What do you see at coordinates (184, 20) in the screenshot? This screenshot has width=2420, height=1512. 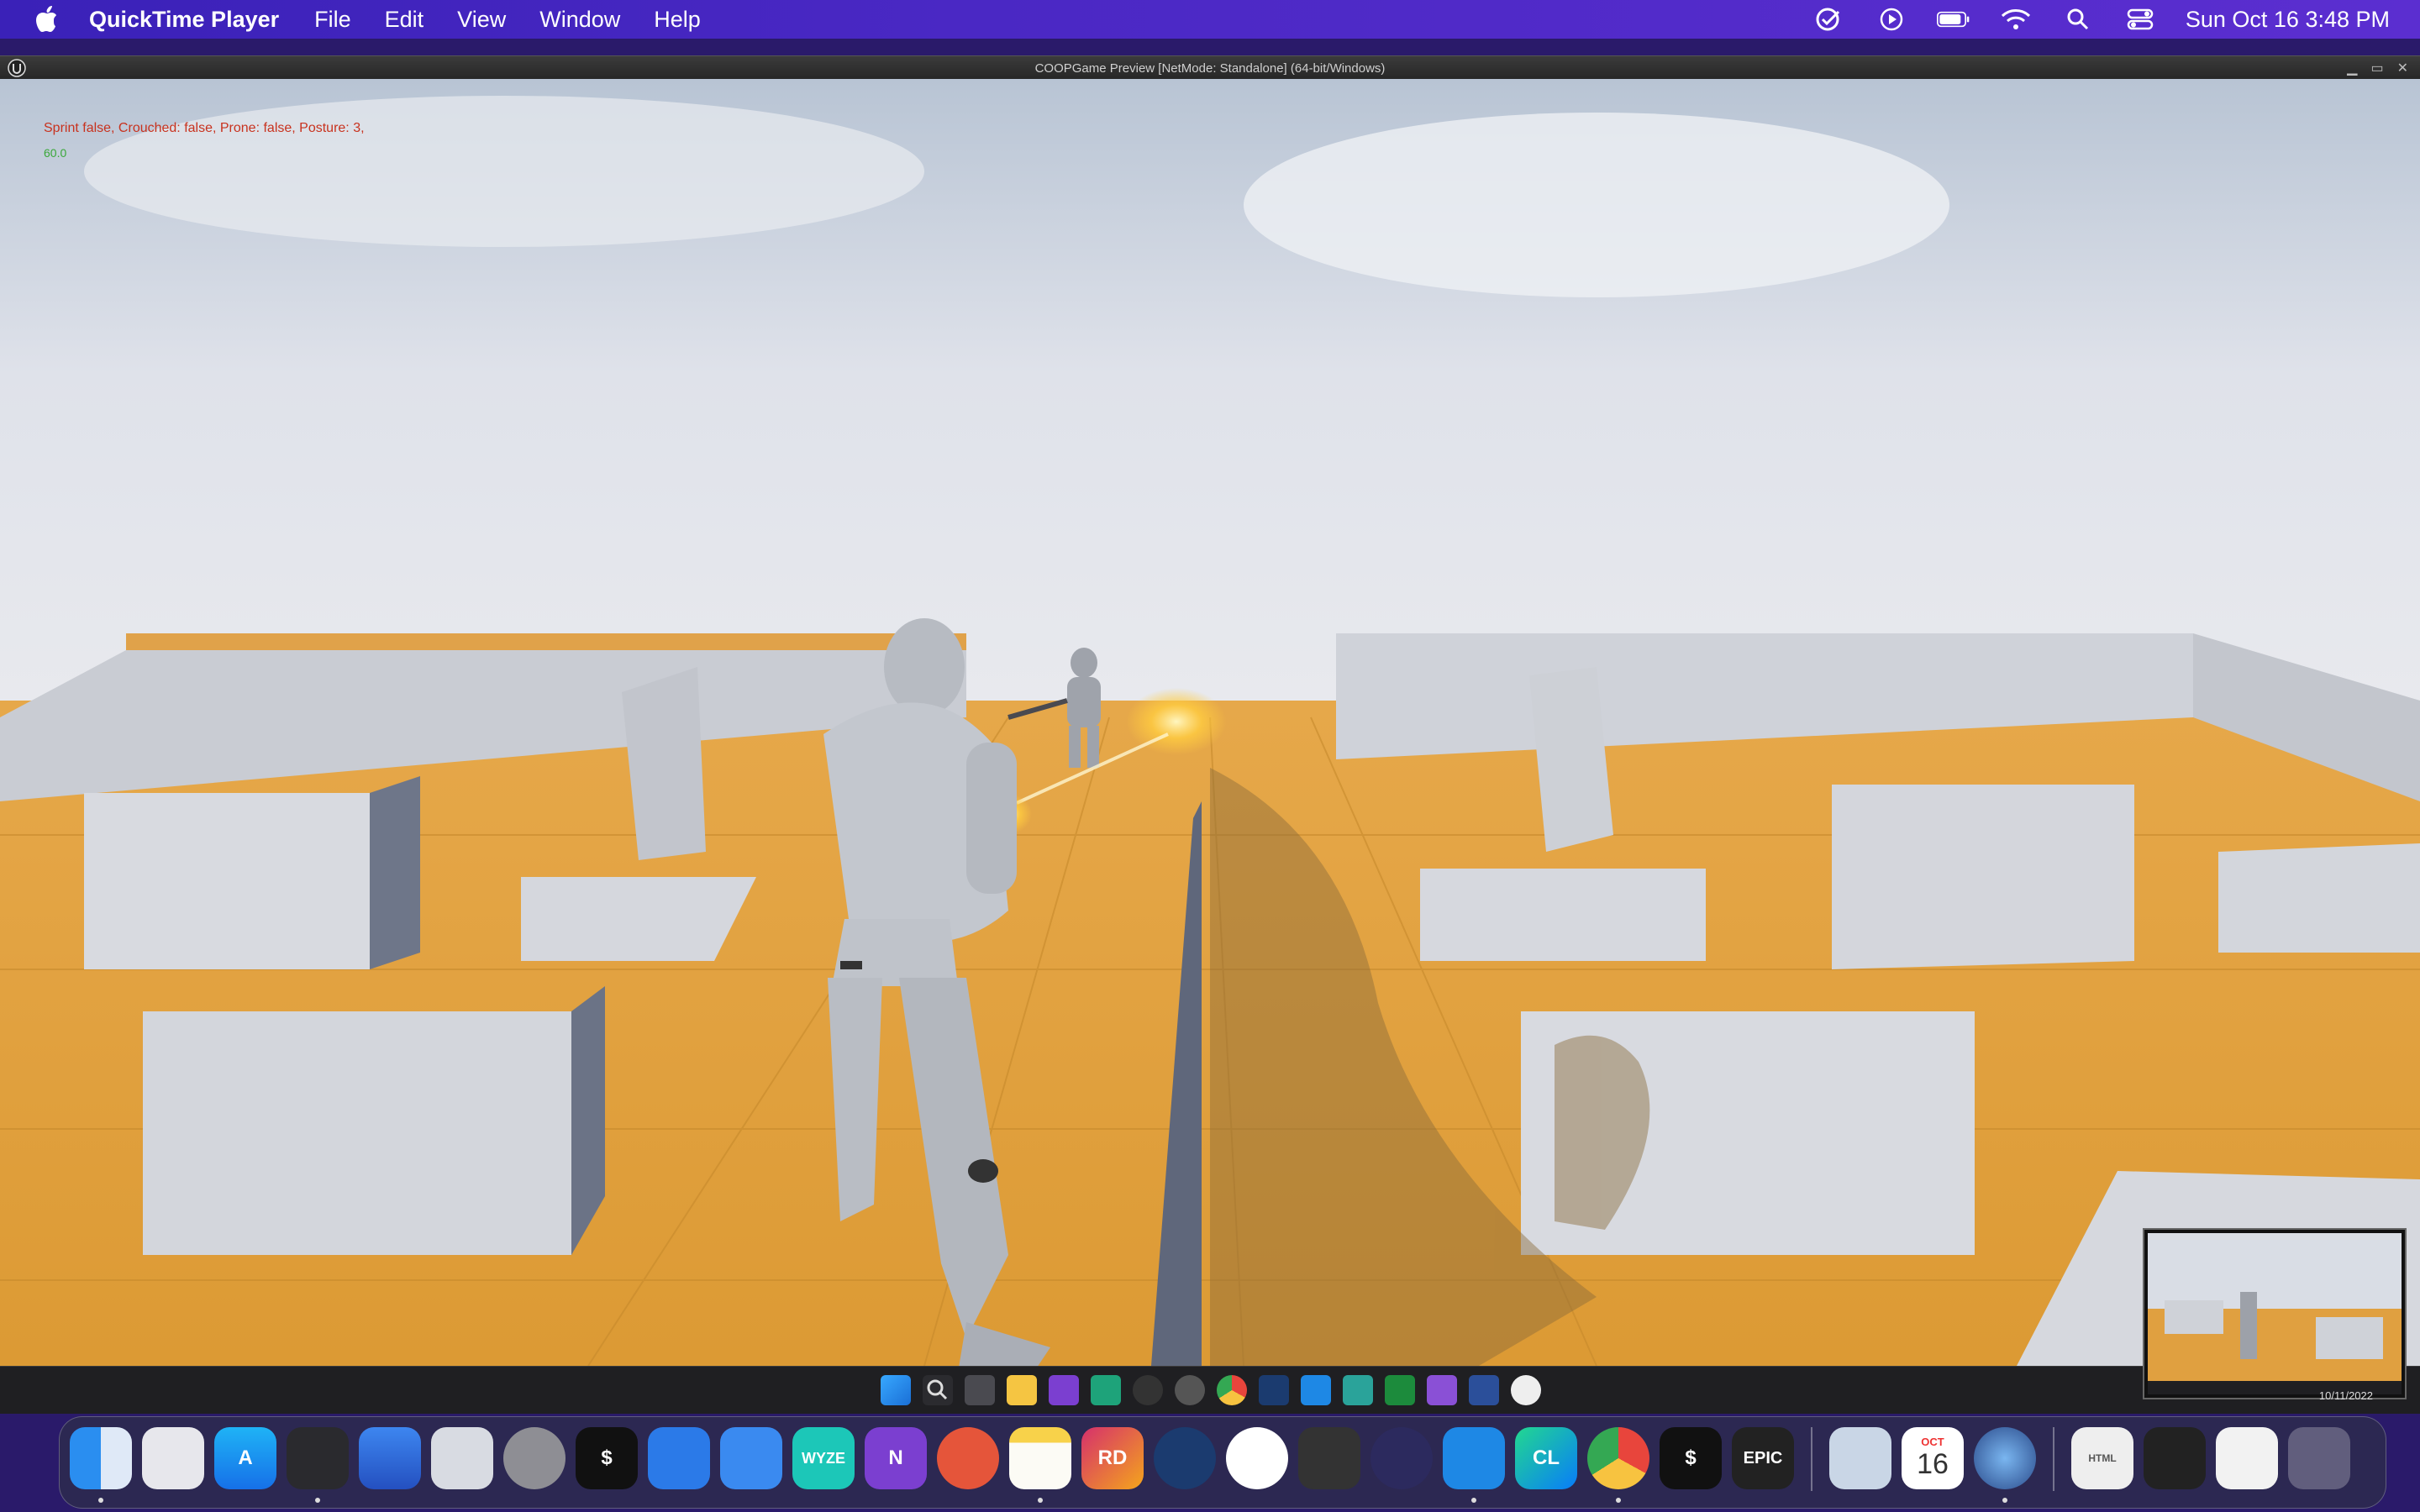 I see `app-menu: QuickTime Player` at bounding box center [184, 20].